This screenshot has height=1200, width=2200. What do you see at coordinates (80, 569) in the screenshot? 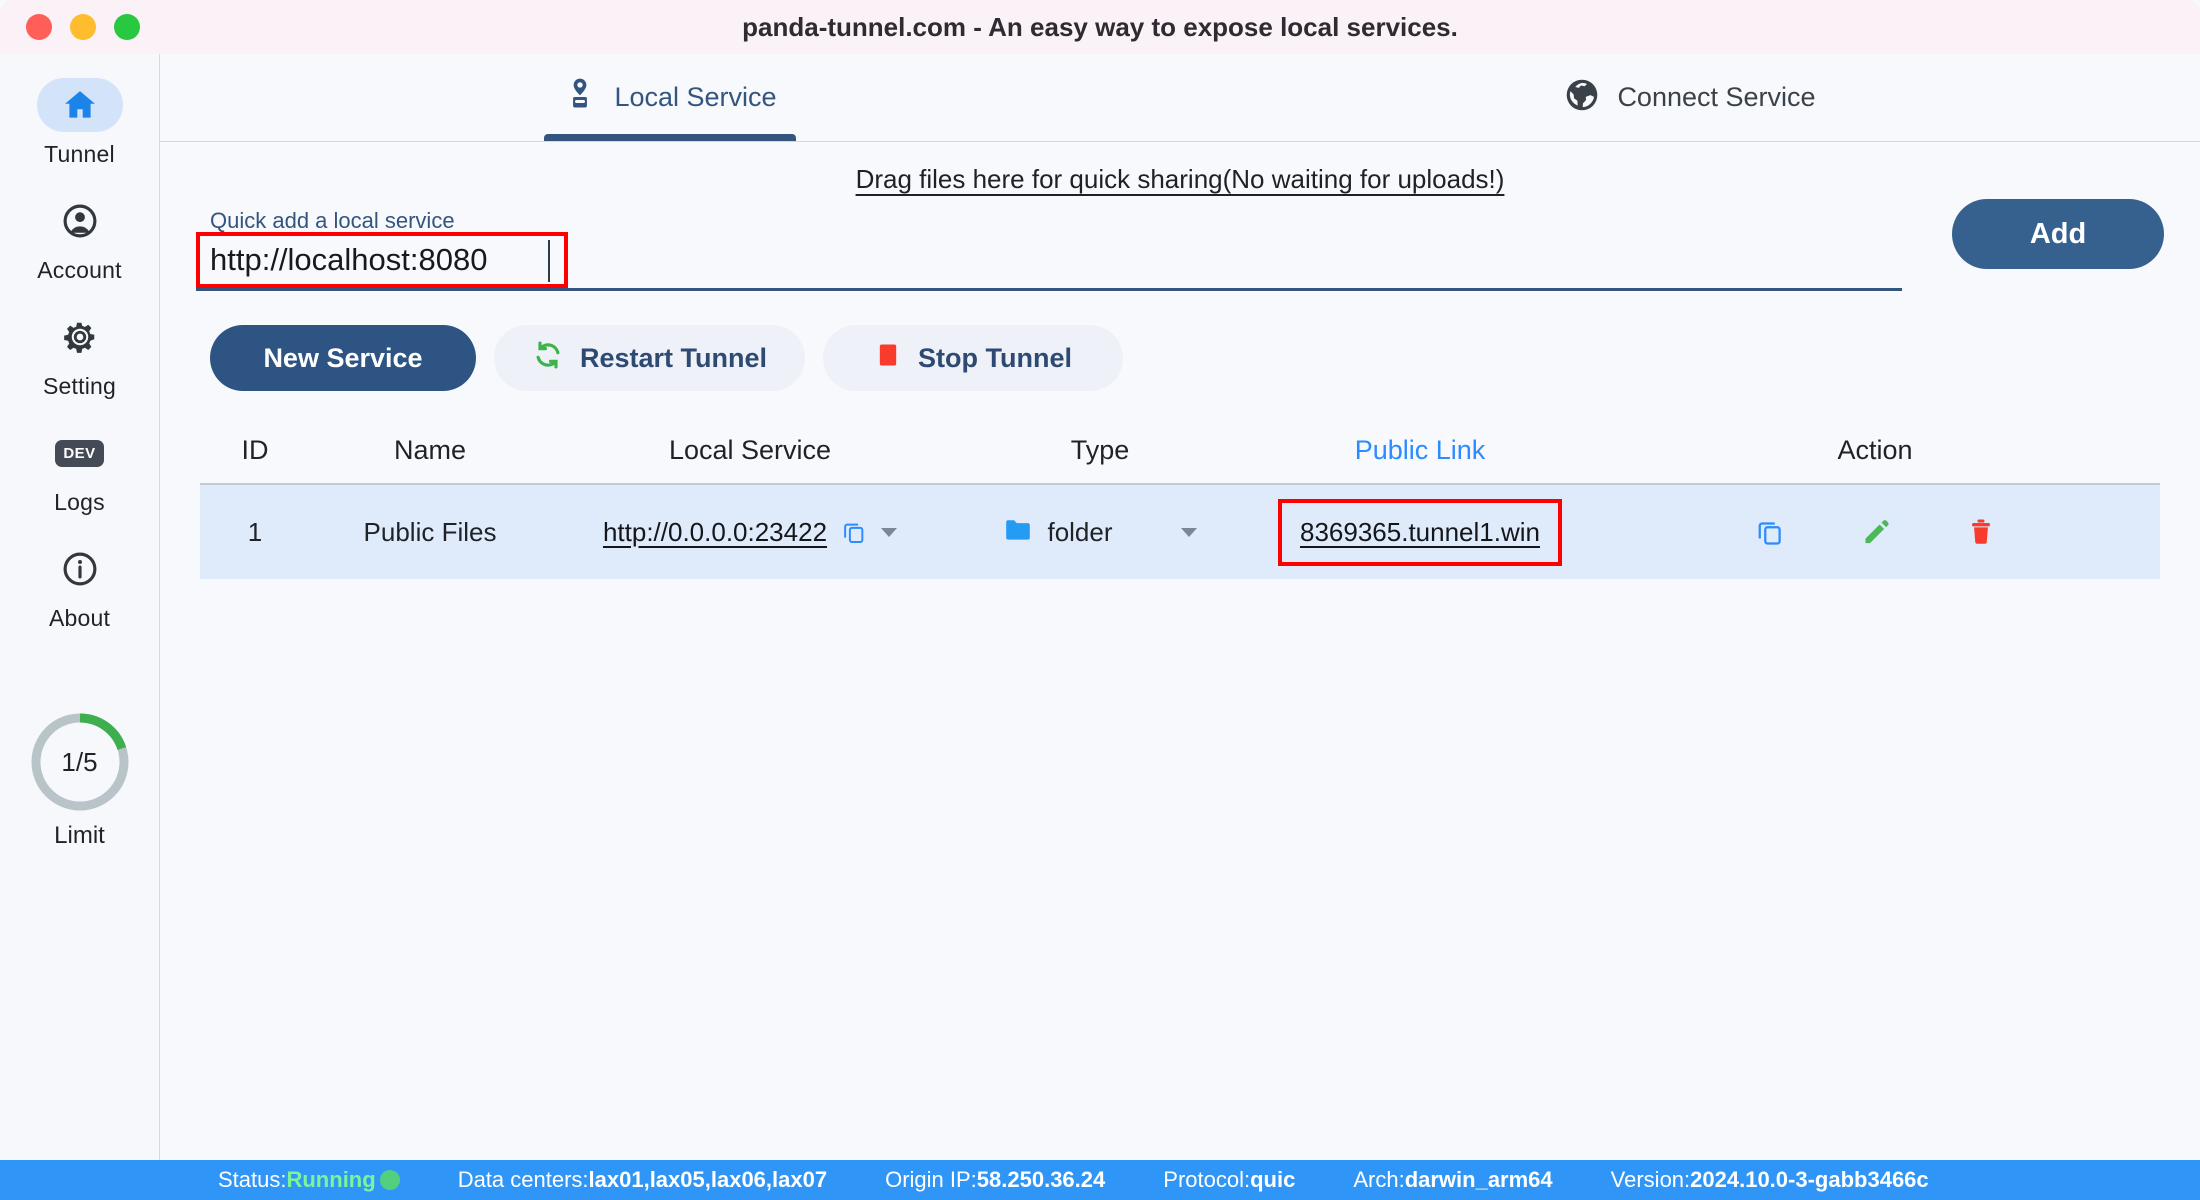
I see `info-icon` at bounding box center [80, 569].